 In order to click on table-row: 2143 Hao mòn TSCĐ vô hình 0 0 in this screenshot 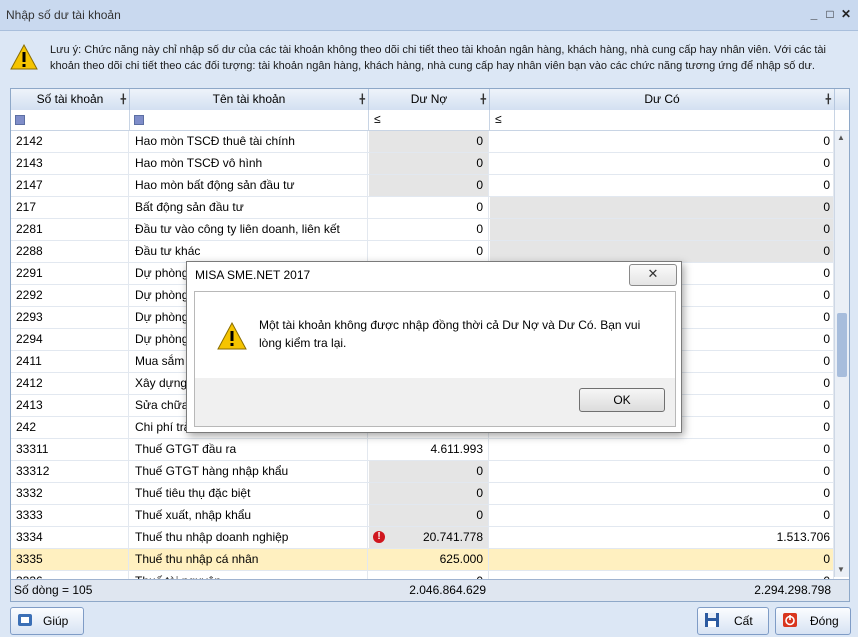, I will do `click(422, 164)`.